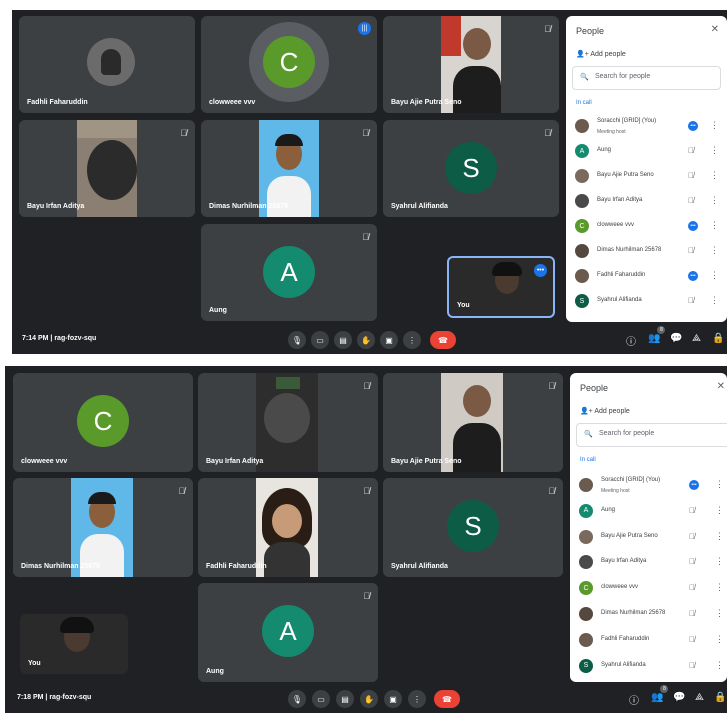 The height and width of the screenshot is (713, 727). I want to click on self-view: You, so click(74, 644).